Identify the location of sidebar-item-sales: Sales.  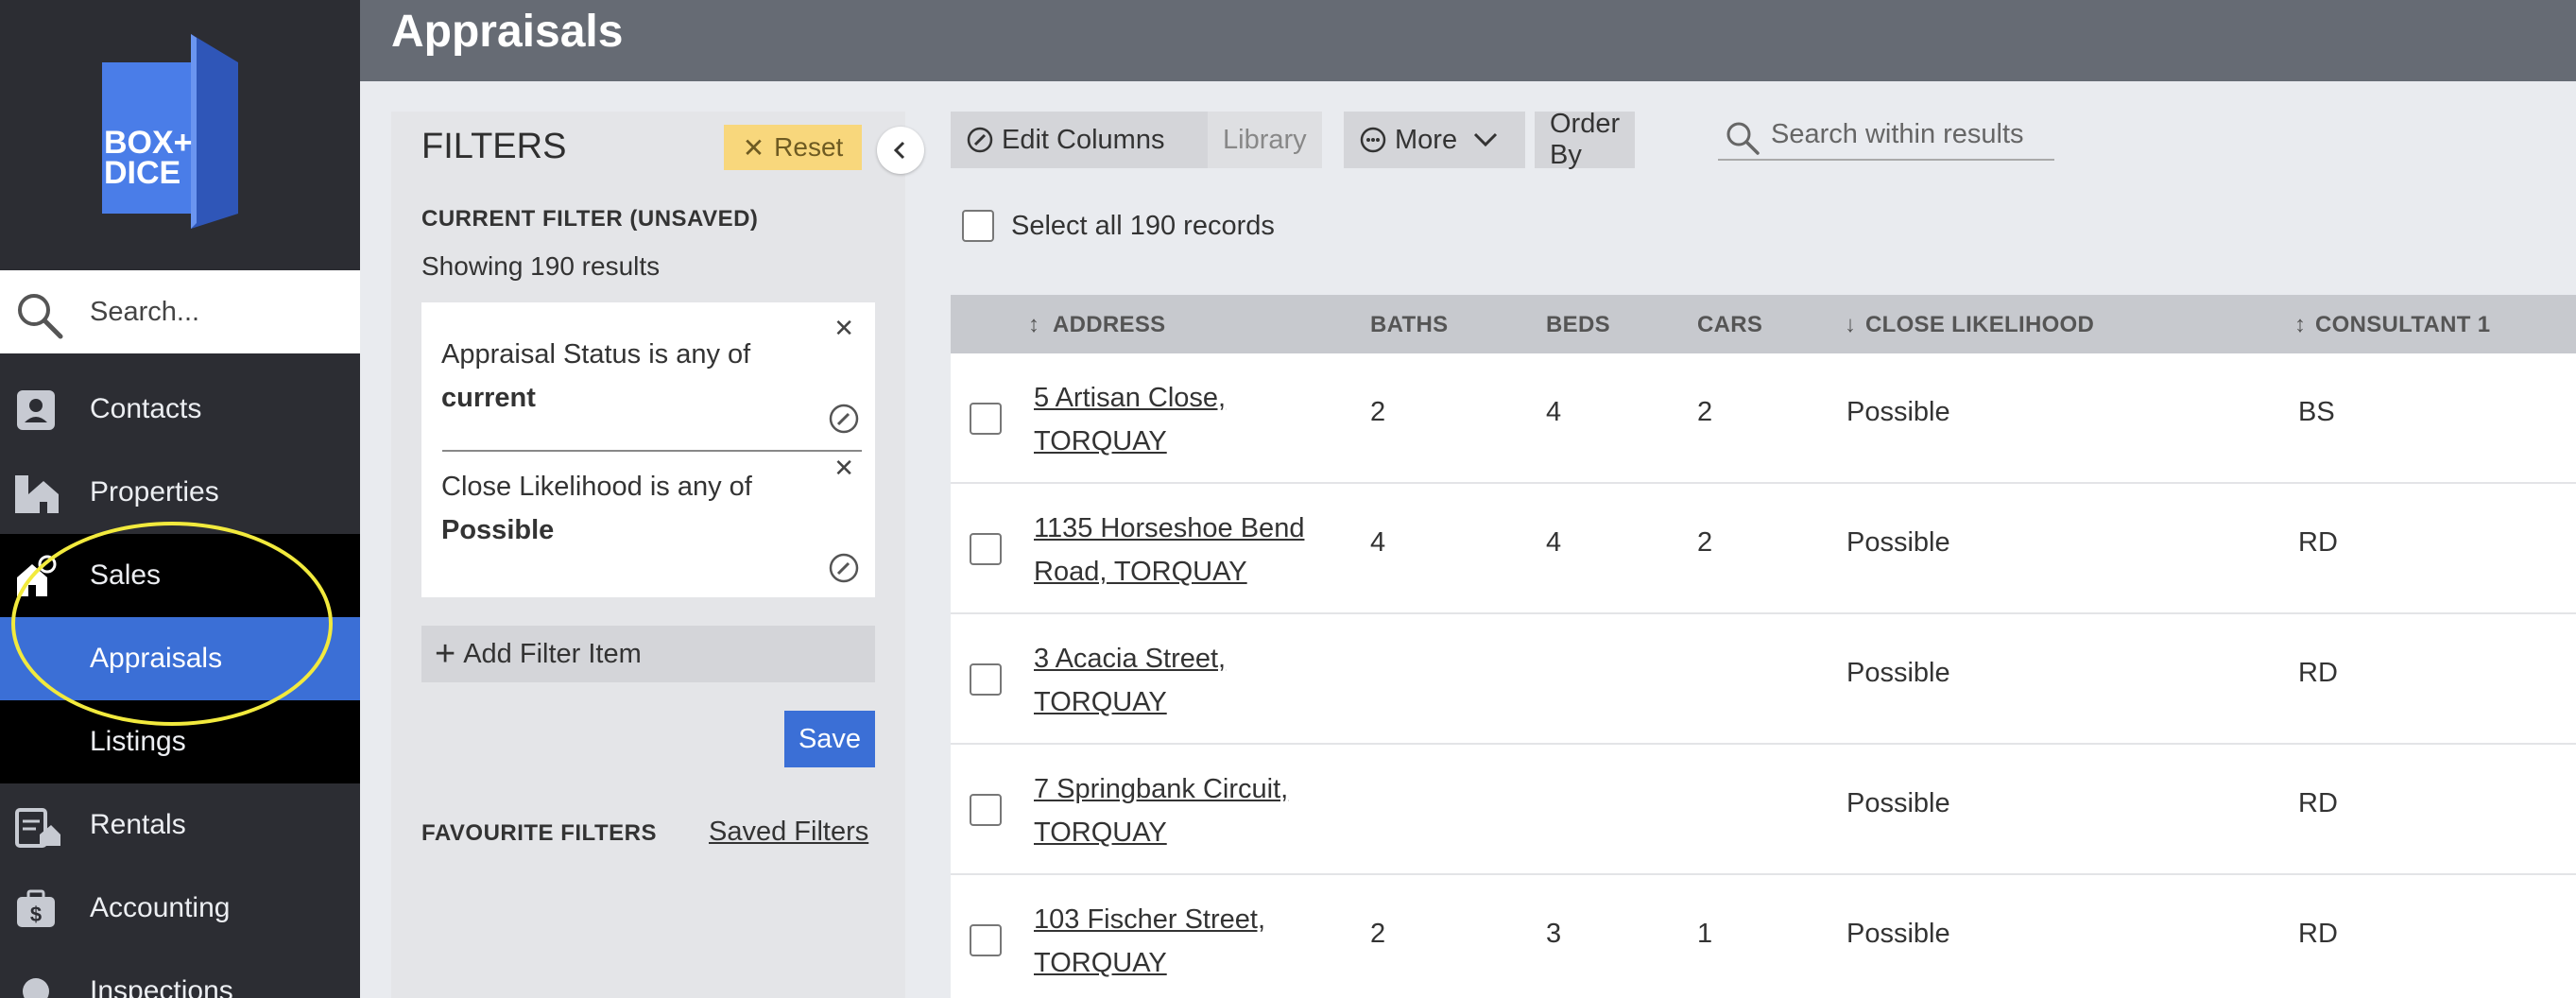
(180, 575).